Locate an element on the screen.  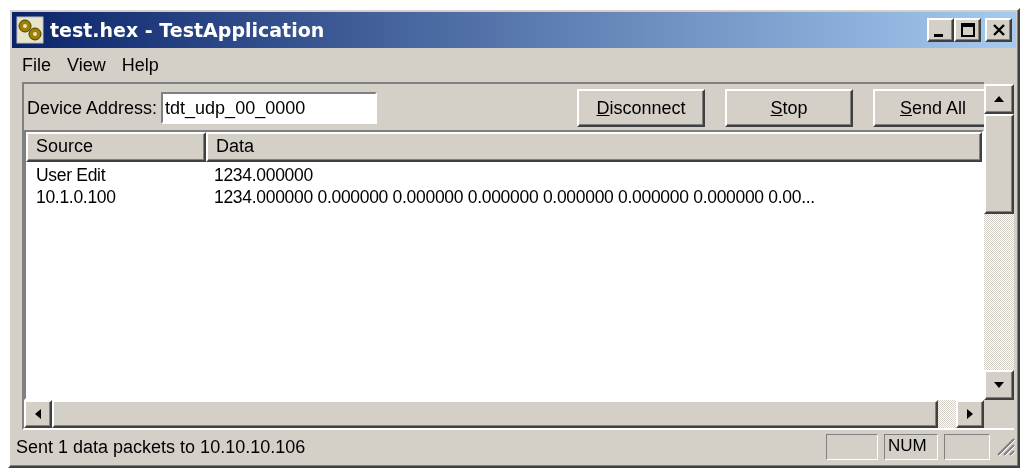
menu-item: View is located at coordinates (86, 65).